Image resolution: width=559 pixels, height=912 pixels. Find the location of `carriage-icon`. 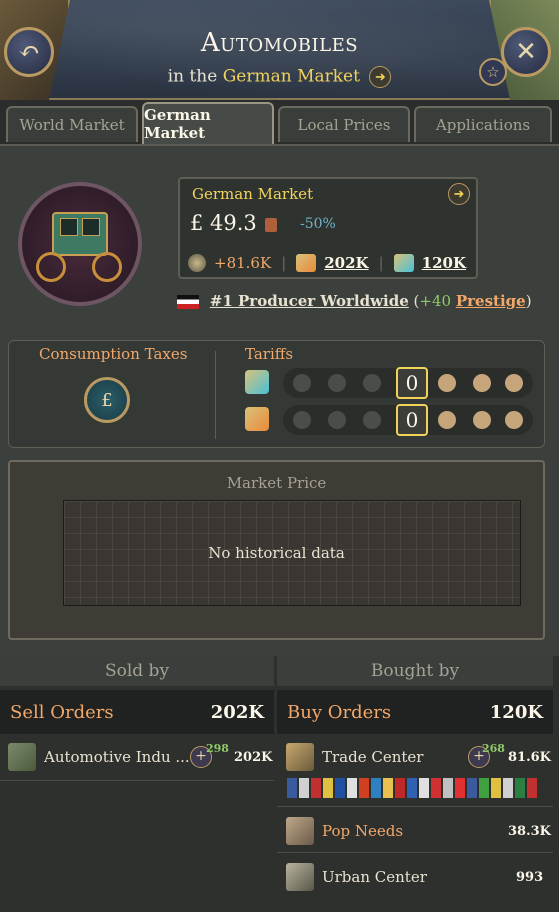

carriage-icon is located at coordinates (80, 244).